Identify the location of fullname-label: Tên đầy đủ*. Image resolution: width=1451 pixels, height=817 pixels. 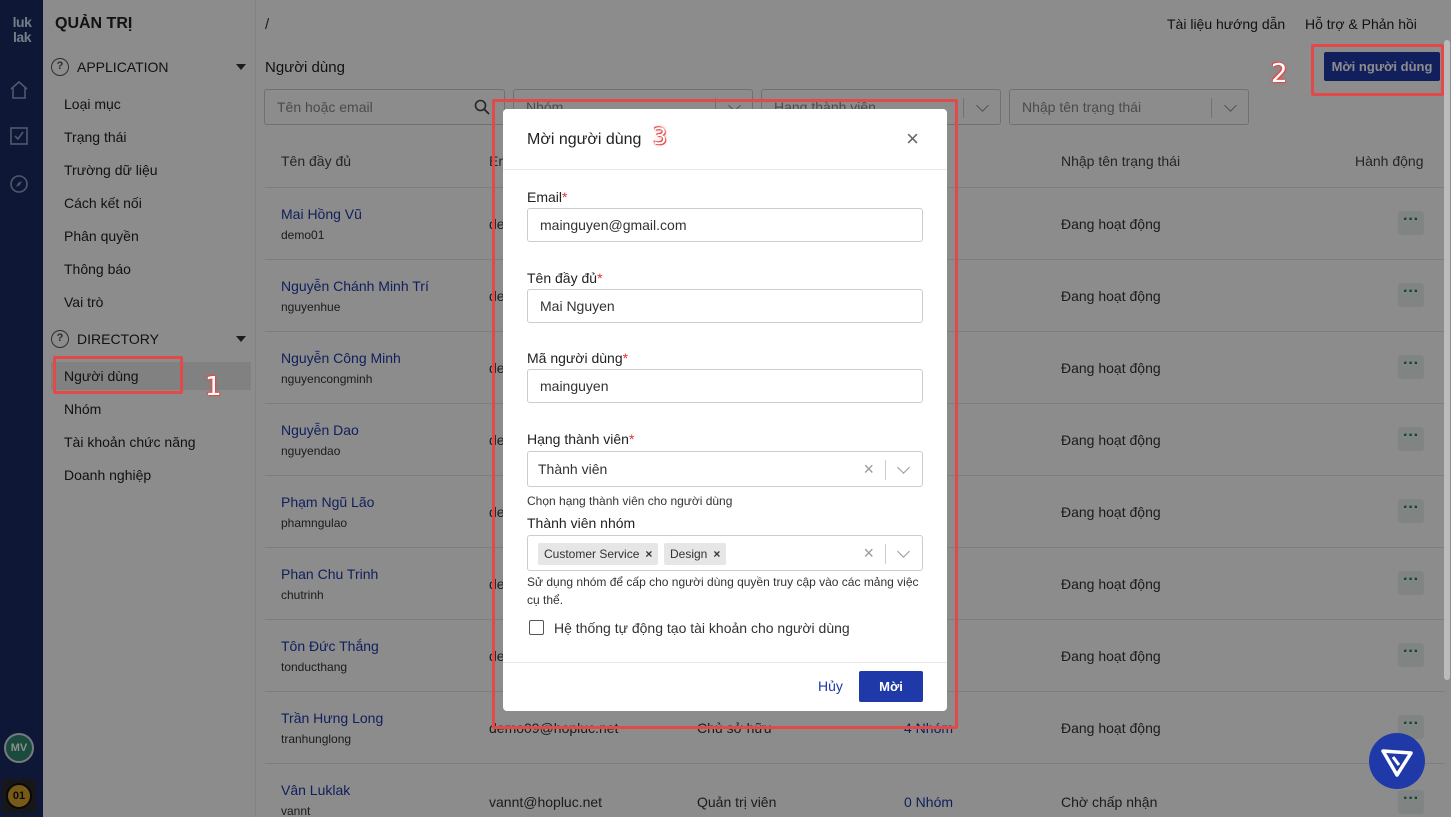
(565, 278).